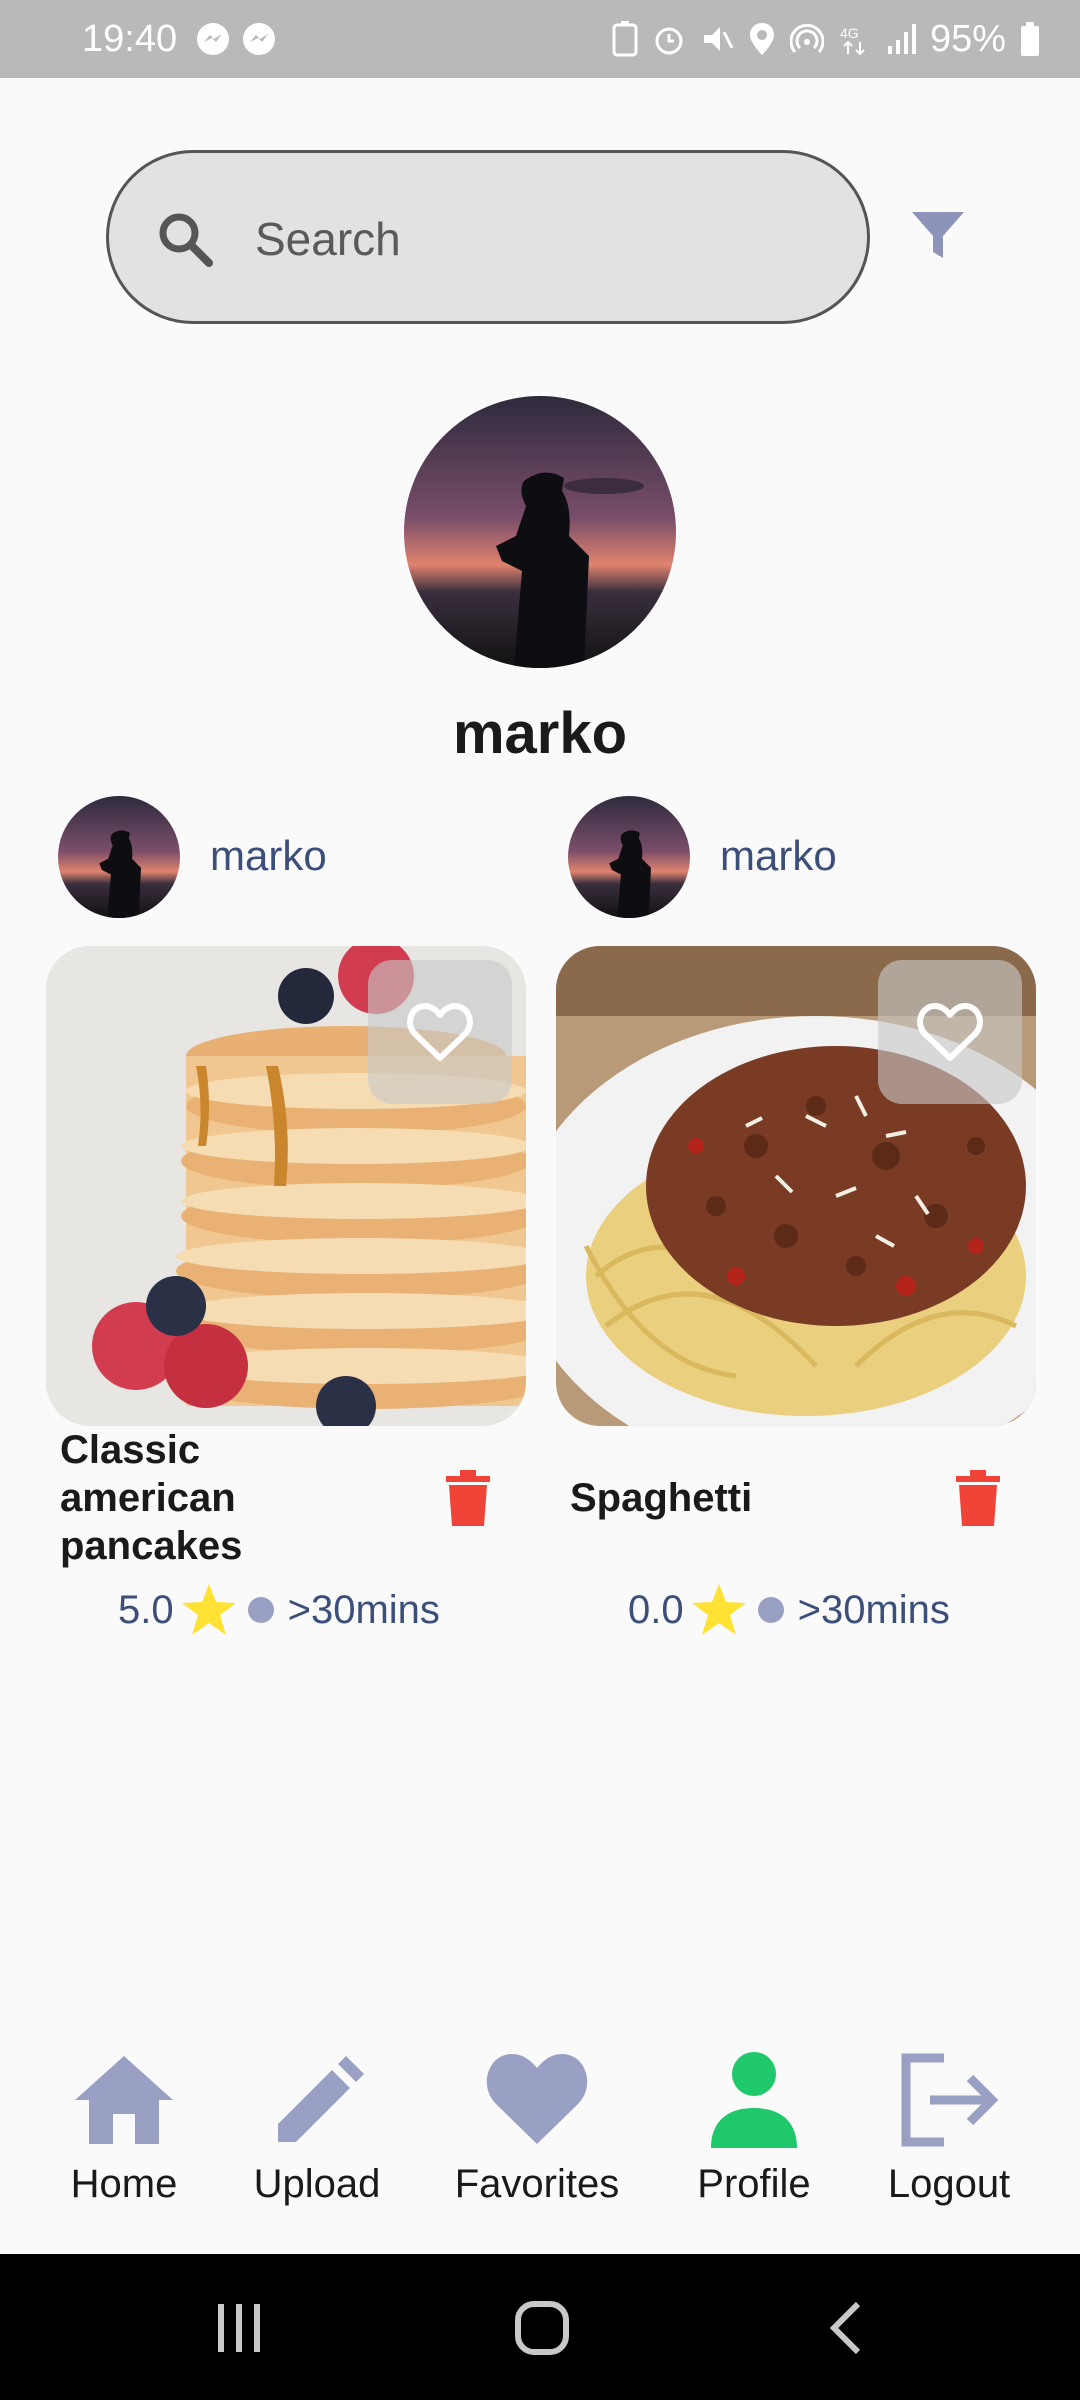 Image resolution: width=1080 pixels, height=2400 pixels. I want to click on nav-home: Home, so click(124, 2128).